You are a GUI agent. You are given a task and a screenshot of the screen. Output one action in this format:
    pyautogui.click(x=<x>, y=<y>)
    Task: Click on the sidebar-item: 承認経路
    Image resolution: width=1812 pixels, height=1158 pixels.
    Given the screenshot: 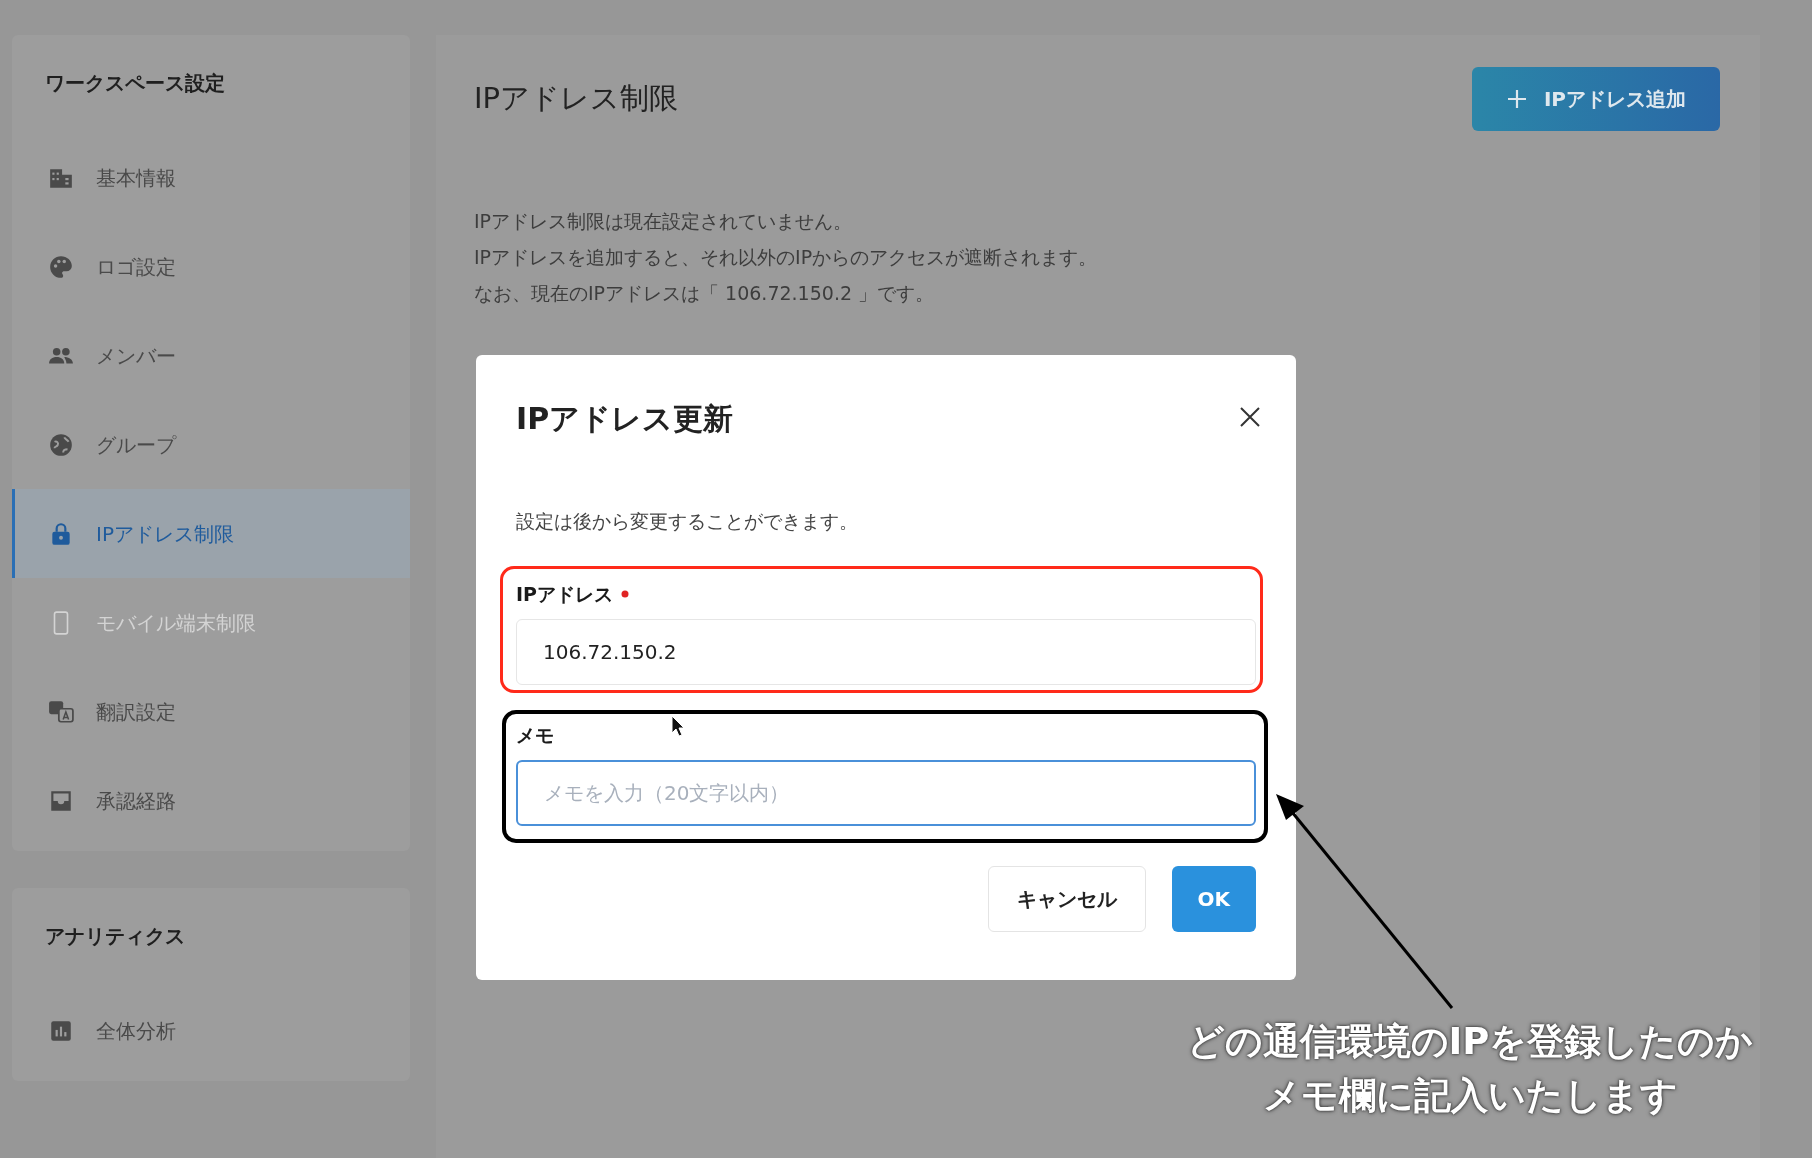 What is the action you would take?
    pyautogui.click(x=211, y=800)
    